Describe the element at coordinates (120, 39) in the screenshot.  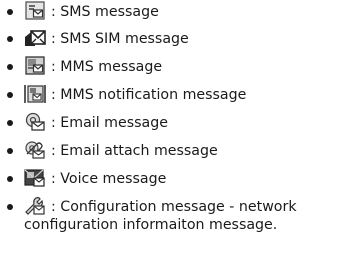
I see `legend-label: : SMS SIM message` at that location.